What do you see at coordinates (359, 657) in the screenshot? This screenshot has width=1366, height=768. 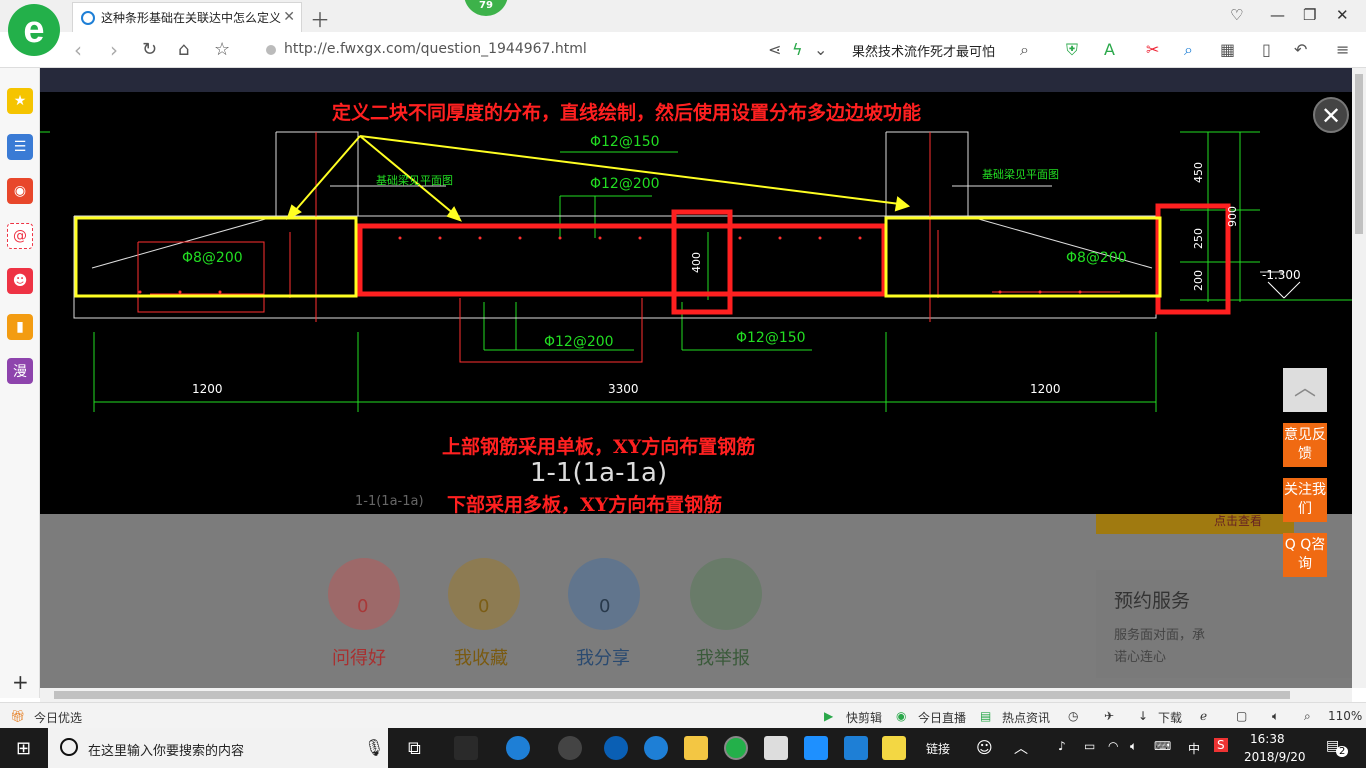 I see `like-label: 问得好` at bounding box center [359, 657].